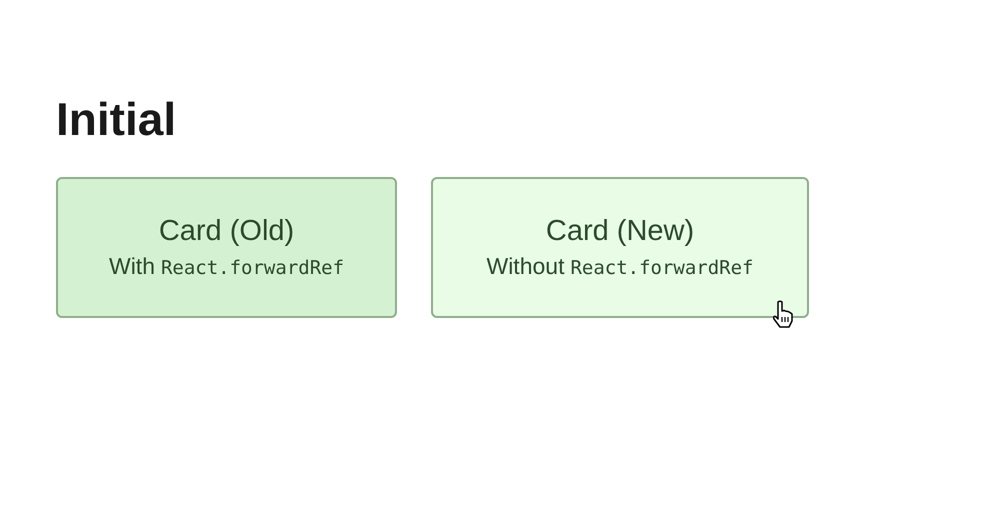  Describe the element at coordinates (117, 119) in the screenshot. I see `section-heading: Initial` at that location.